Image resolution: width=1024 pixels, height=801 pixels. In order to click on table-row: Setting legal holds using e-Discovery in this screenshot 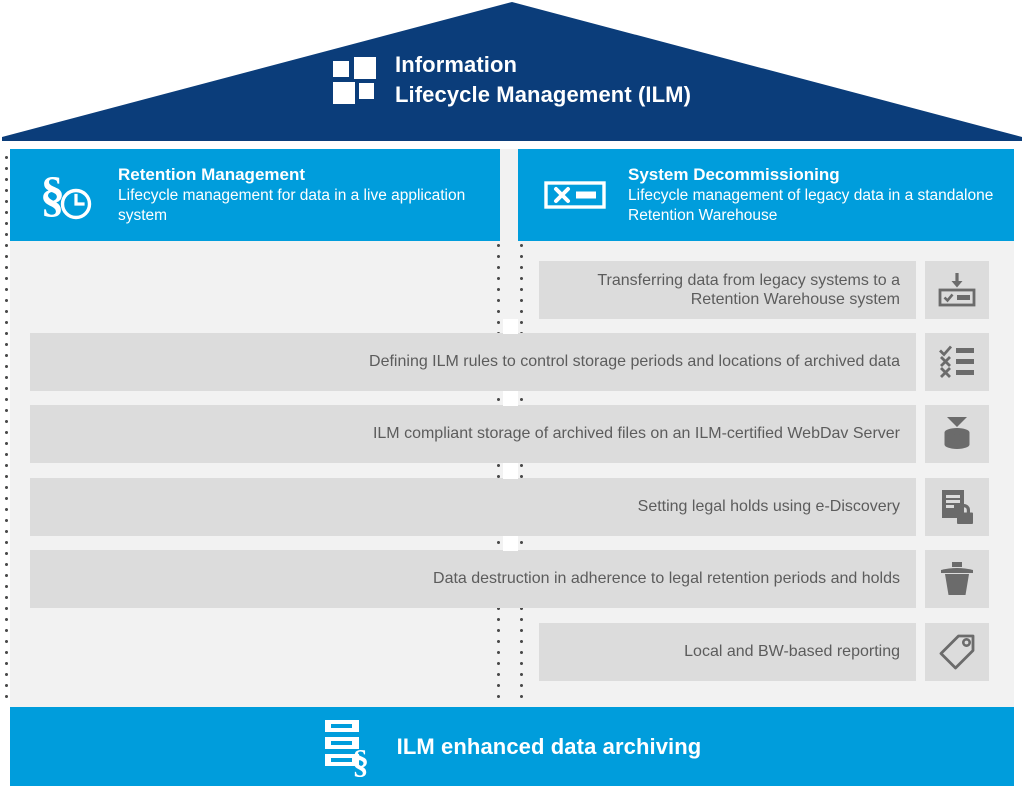, I will do `click(509, 507)`.